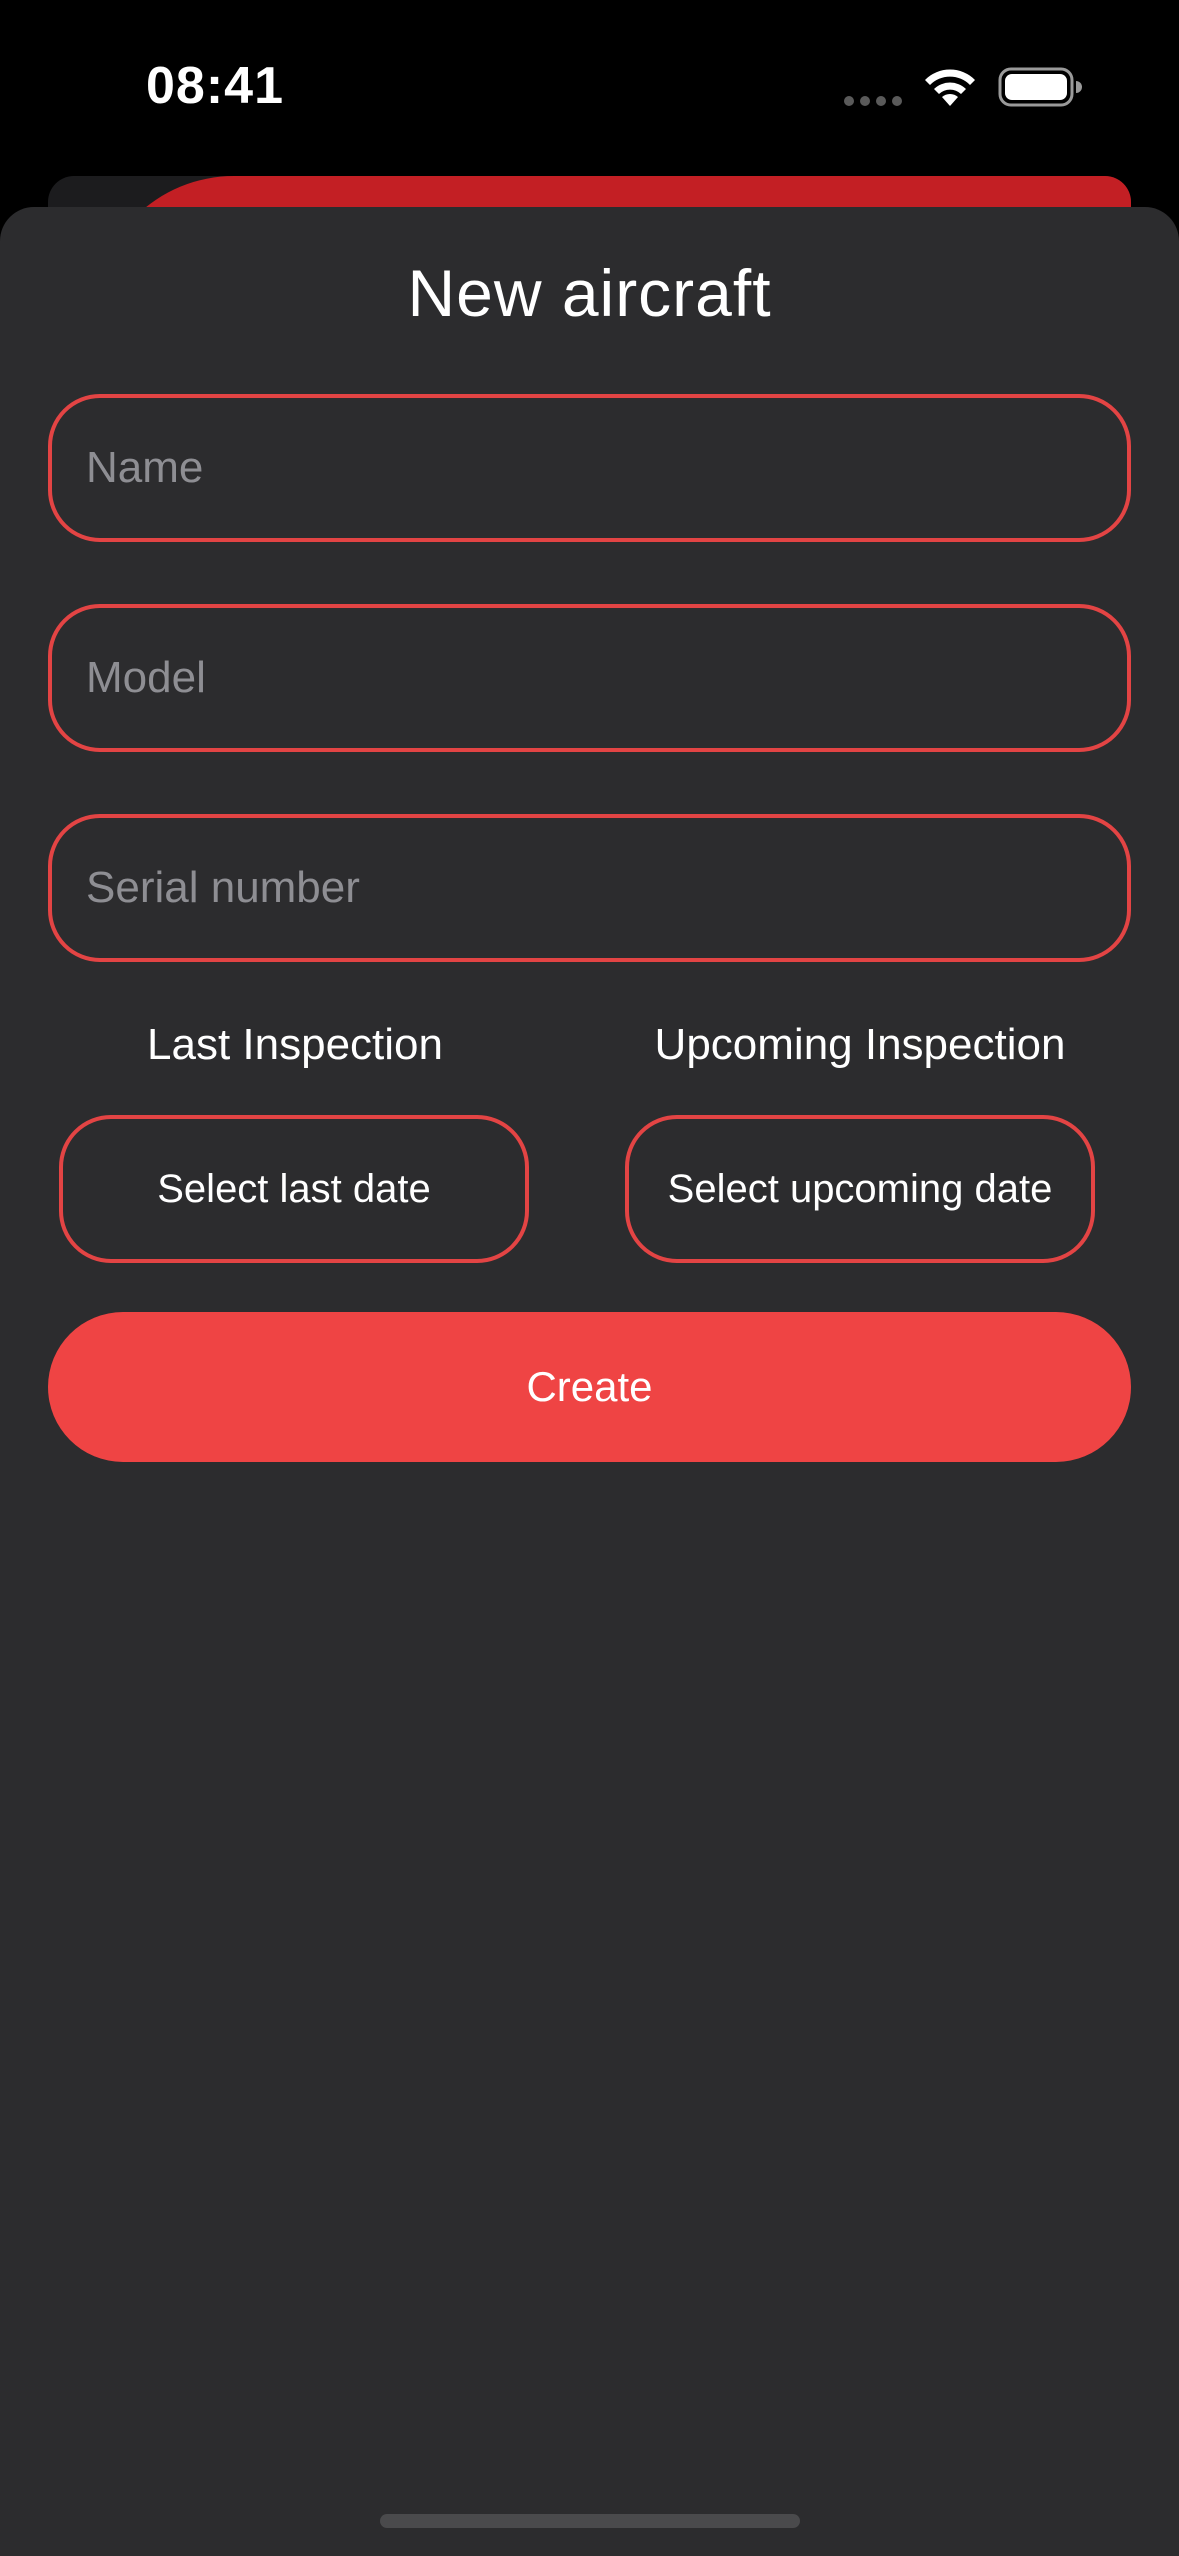  What do you see at coordinates (1040, 87) in the screenshot?
I see `battery-icon` at bounding box center [1040, 87].